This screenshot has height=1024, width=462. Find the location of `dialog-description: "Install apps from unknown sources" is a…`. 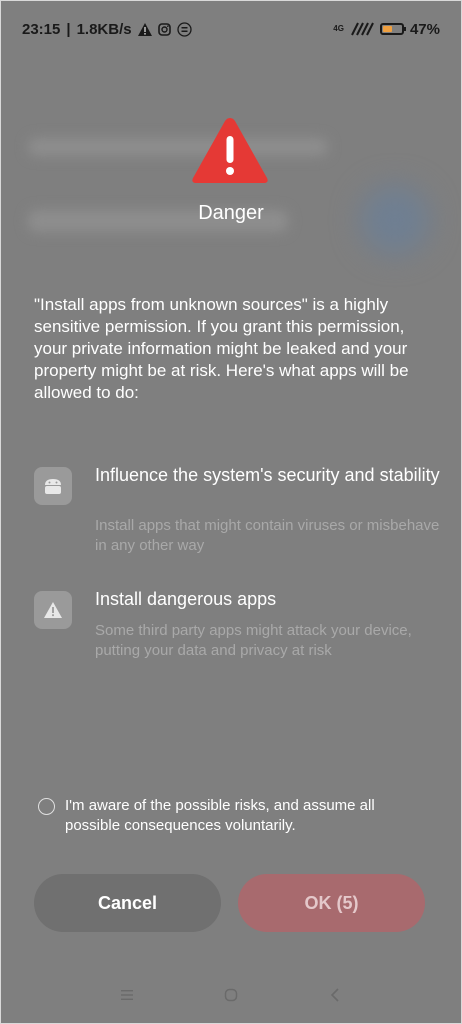

dialog-description: "Install apps from unknown sources" is a… is located at coordinates (221, 348).